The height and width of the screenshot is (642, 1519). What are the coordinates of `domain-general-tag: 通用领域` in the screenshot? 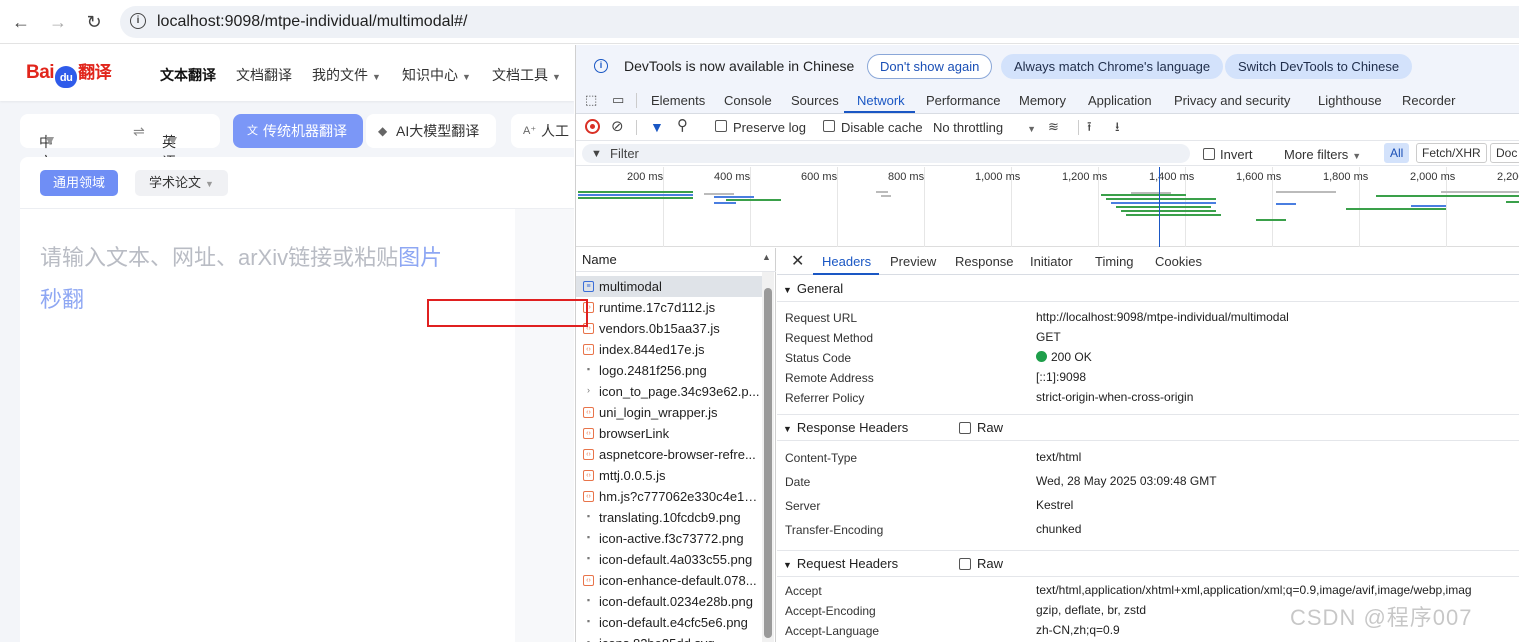 It's located at (79, 183).